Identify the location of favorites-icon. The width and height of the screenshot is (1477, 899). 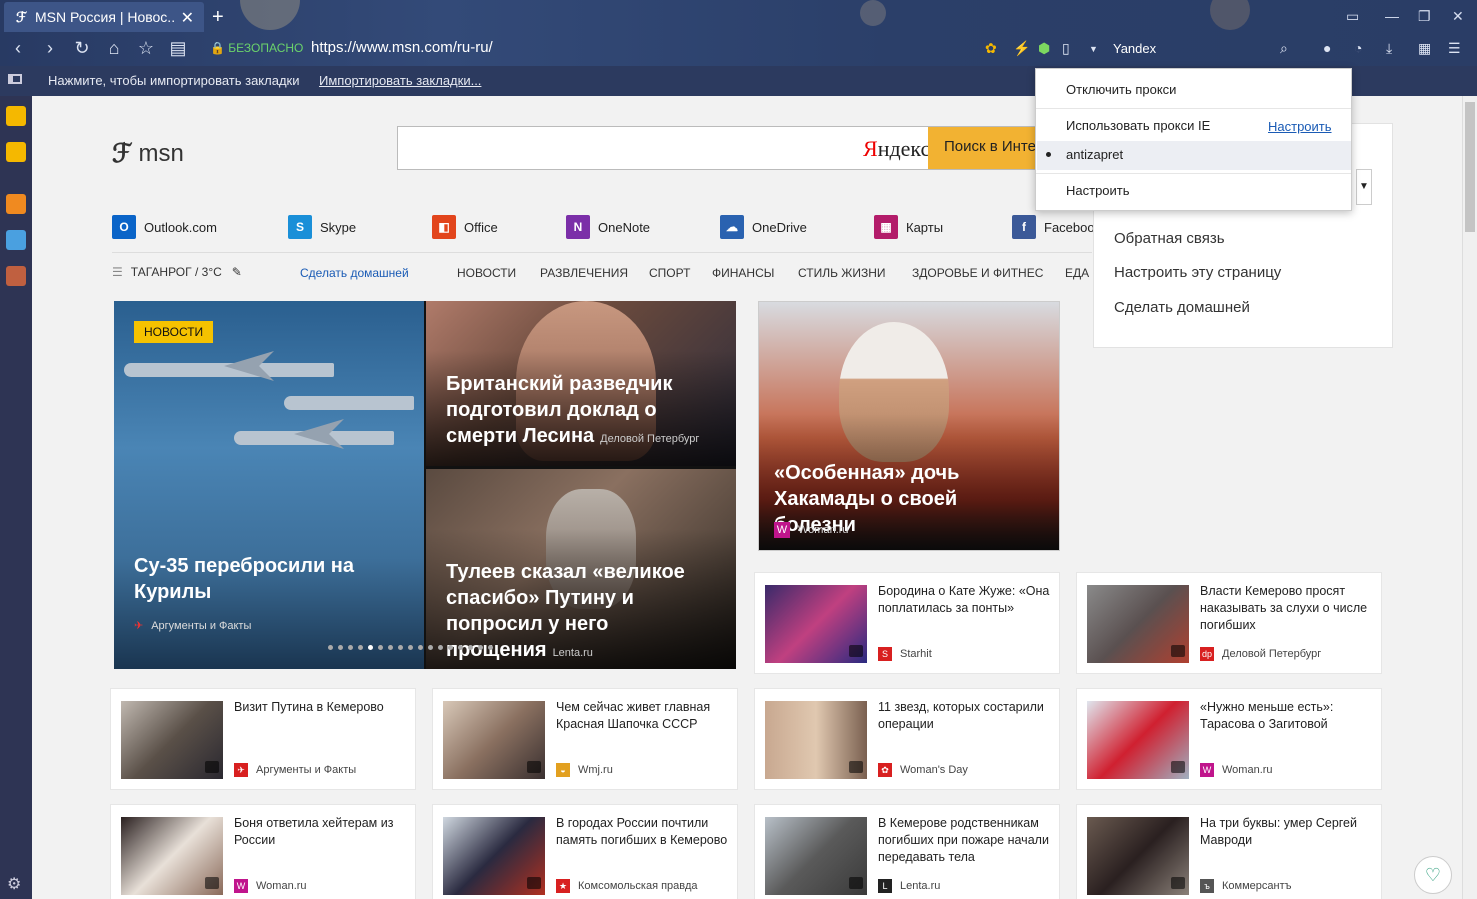
(16, 116).